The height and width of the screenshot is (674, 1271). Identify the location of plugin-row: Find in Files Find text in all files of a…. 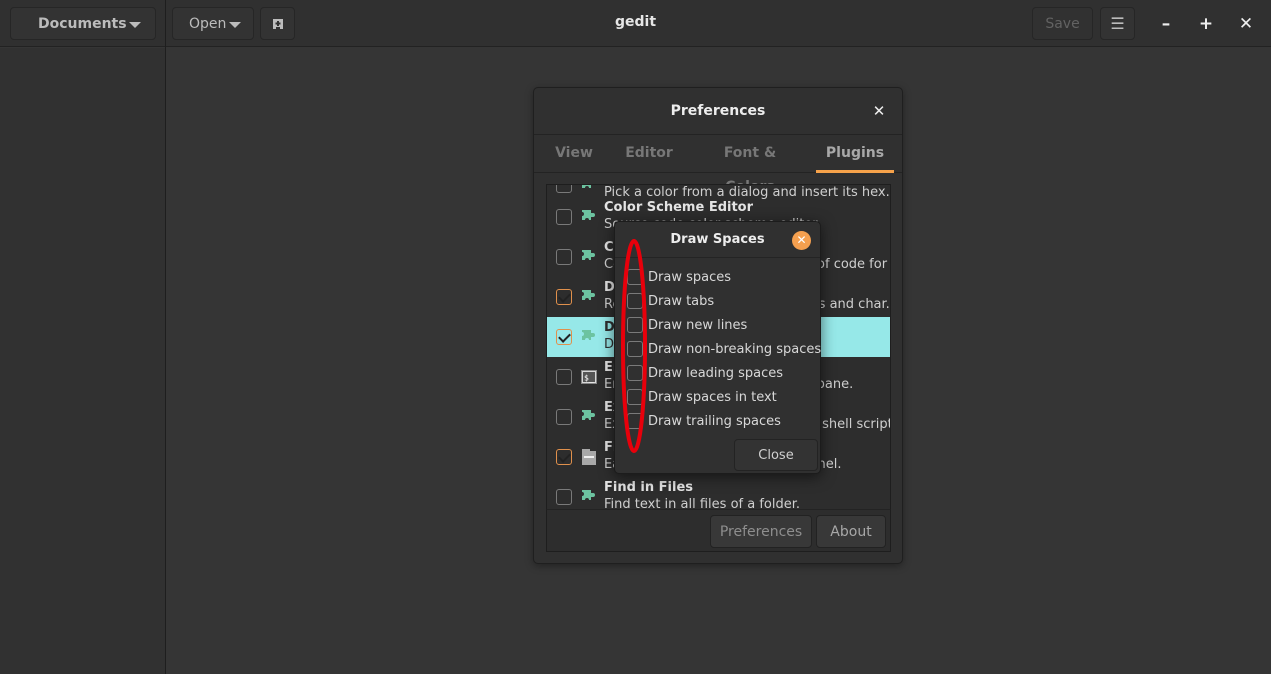
(718, 493).